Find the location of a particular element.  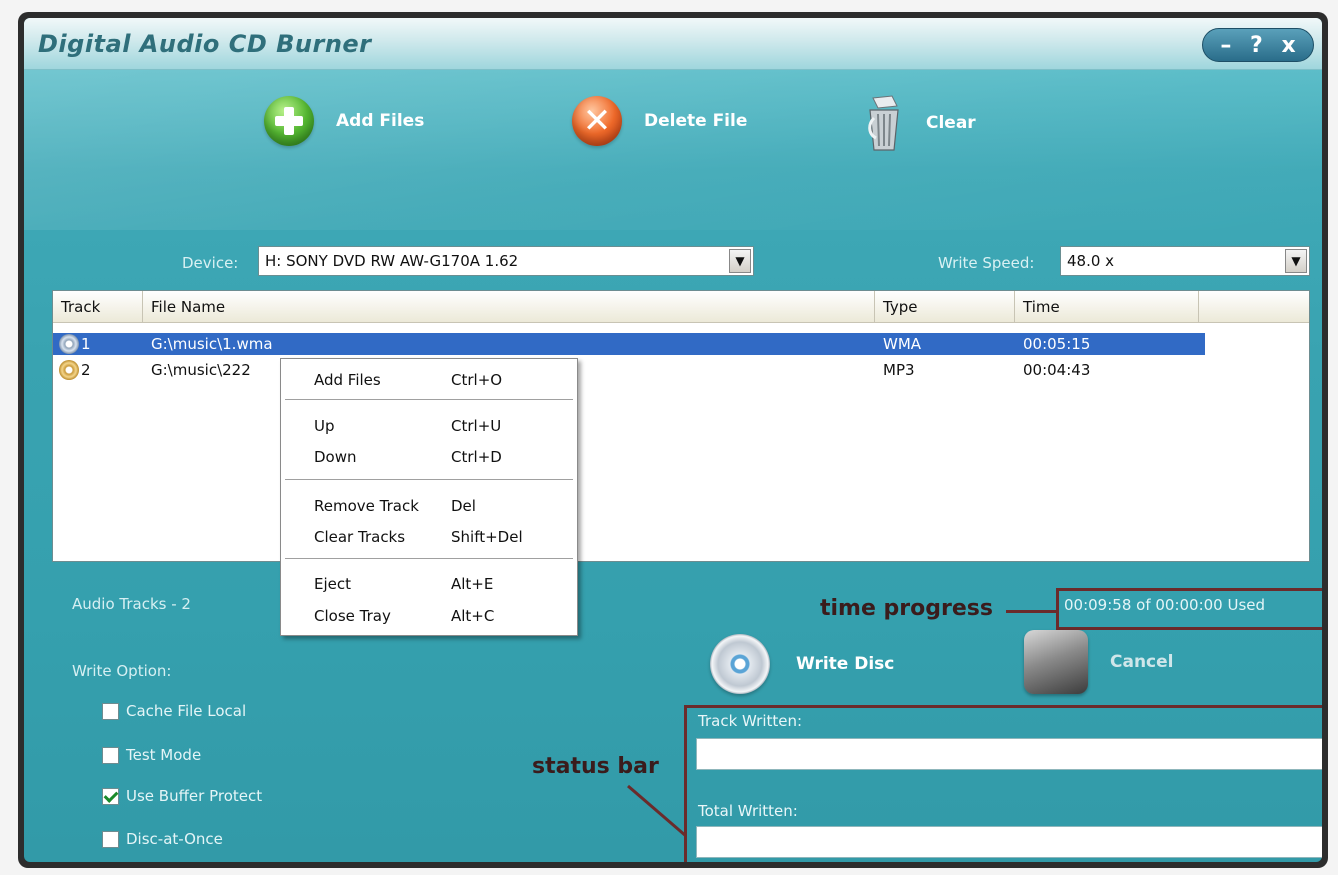

menu-item-label: Up is located at coordinates (324, 426).